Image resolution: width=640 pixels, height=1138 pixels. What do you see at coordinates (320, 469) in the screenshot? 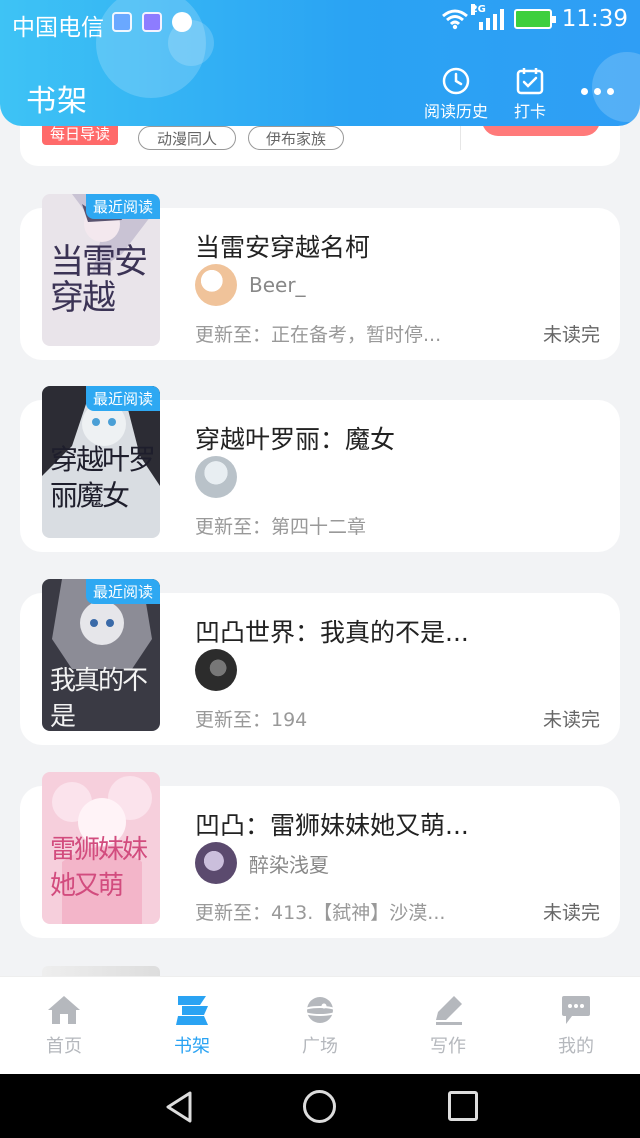
I see `book-card: 穿越叶罗丽魔女 最近阅读 穿越叶罗丽：魔女 更新至：第四十二章` at bounding box center [320, 469].